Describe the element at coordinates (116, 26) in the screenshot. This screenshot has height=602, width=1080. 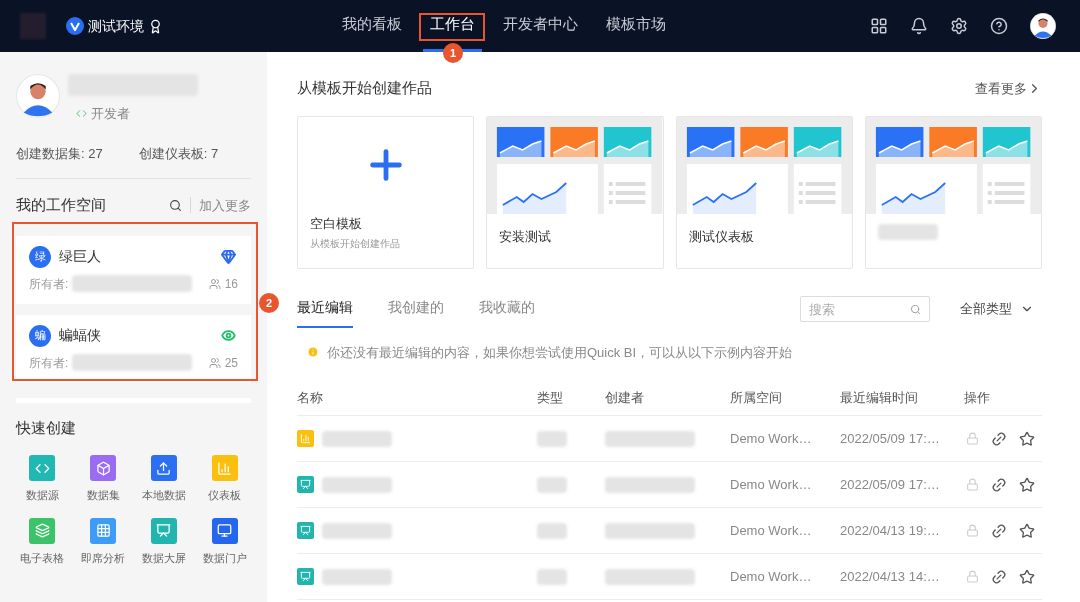
I see `environment-name: 测试环境` at that location.